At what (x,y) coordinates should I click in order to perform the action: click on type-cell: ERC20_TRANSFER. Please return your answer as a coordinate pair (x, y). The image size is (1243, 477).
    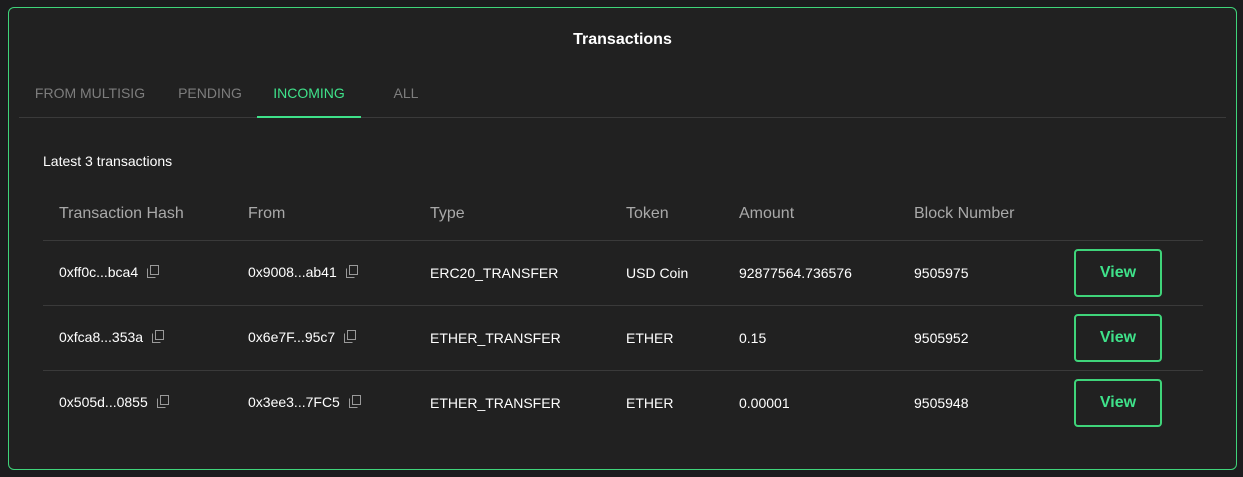
    Looking at the image, I should click on (512, 273).